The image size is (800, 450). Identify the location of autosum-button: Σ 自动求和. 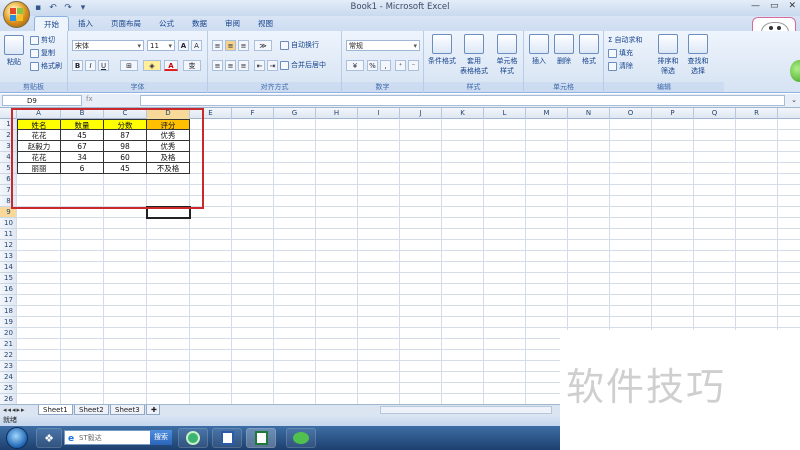
(625, 40).